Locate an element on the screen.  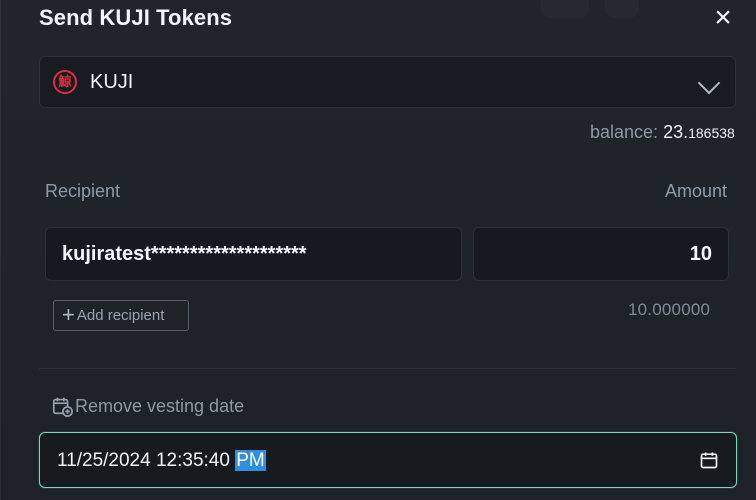
remove-vesting-date-button: Remove vesting date is located at coordinates (147, 406).